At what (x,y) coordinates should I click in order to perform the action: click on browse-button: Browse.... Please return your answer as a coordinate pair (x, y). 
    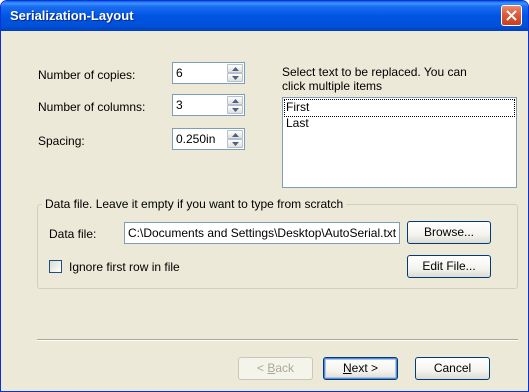
    Looking at the image, I should click on (449, 232).